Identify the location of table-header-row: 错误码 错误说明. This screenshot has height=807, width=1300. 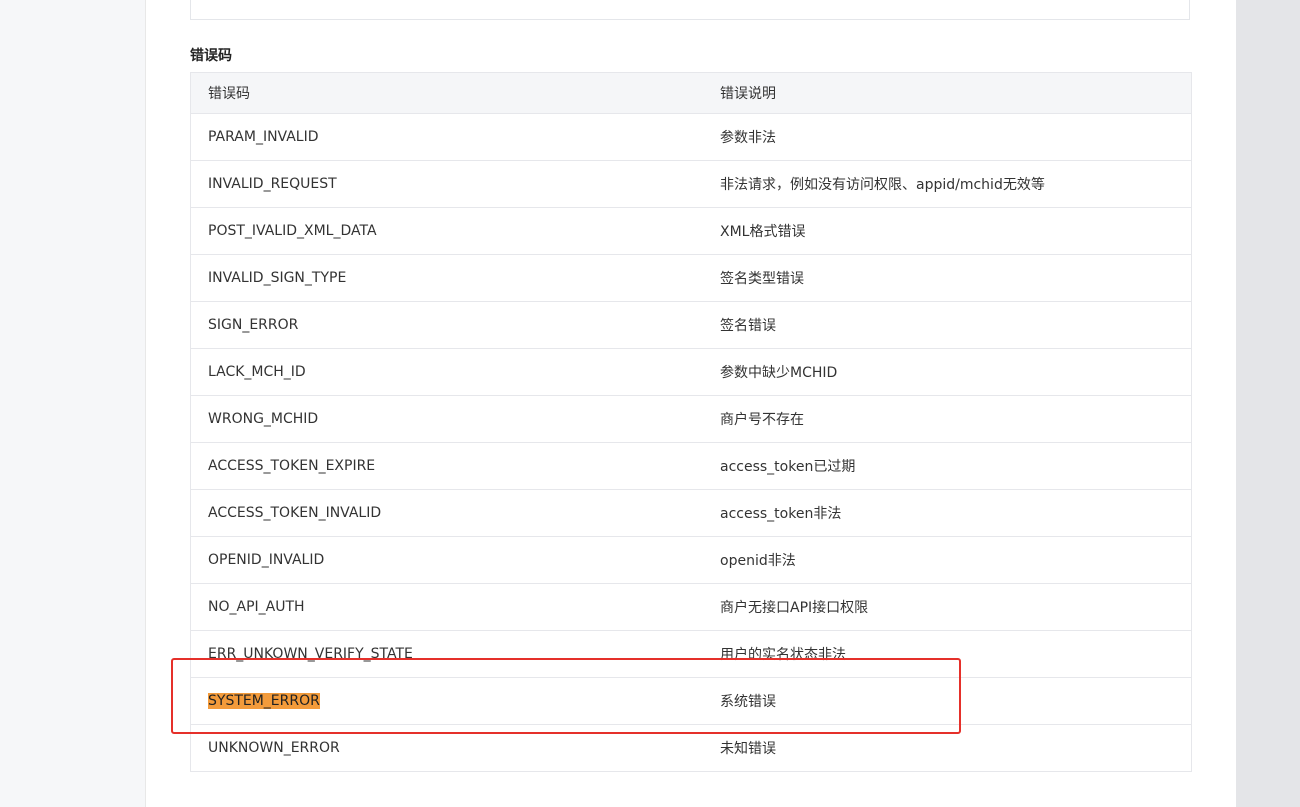
(691, 93).